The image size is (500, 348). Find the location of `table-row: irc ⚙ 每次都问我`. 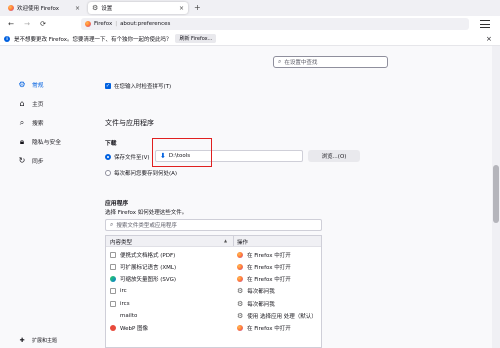

table-row: irc ⚙ 每次都问我 is located at coordinates (213, 291).